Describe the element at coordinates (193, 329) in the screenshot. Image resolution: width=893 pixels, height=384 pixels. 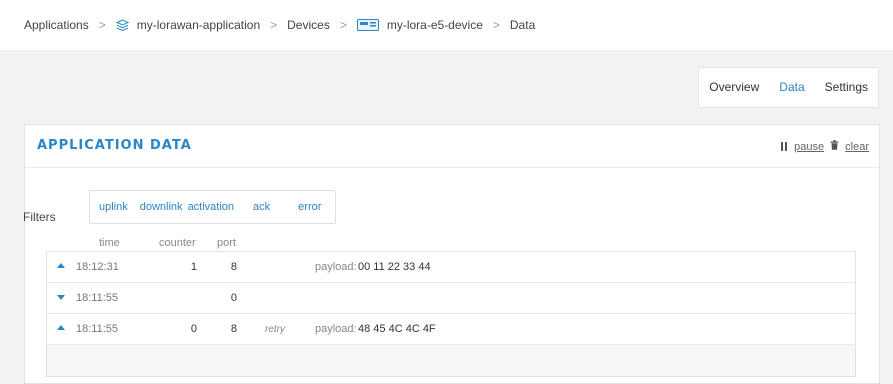
I see `row-counter: 0` at that location.